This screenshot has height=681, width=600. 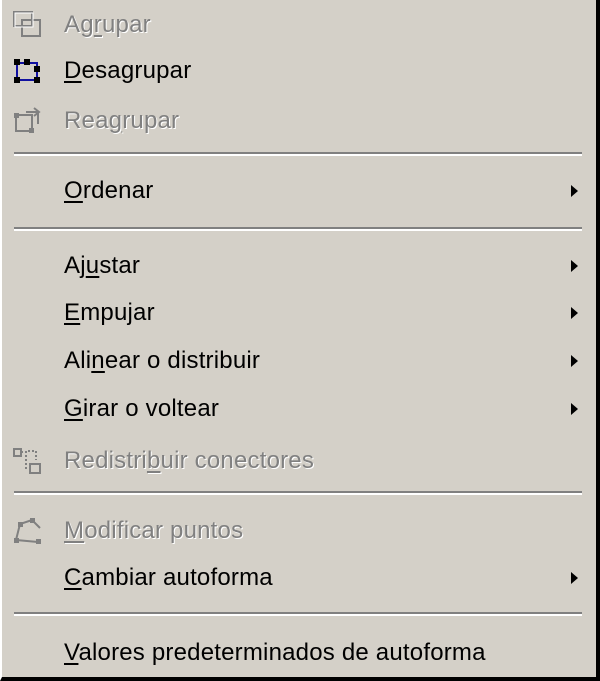 What do you see at coordinates (102, 265) in the screenshot?
I see `menu-item-label: Ajustar` at bounding box center [102, 265].